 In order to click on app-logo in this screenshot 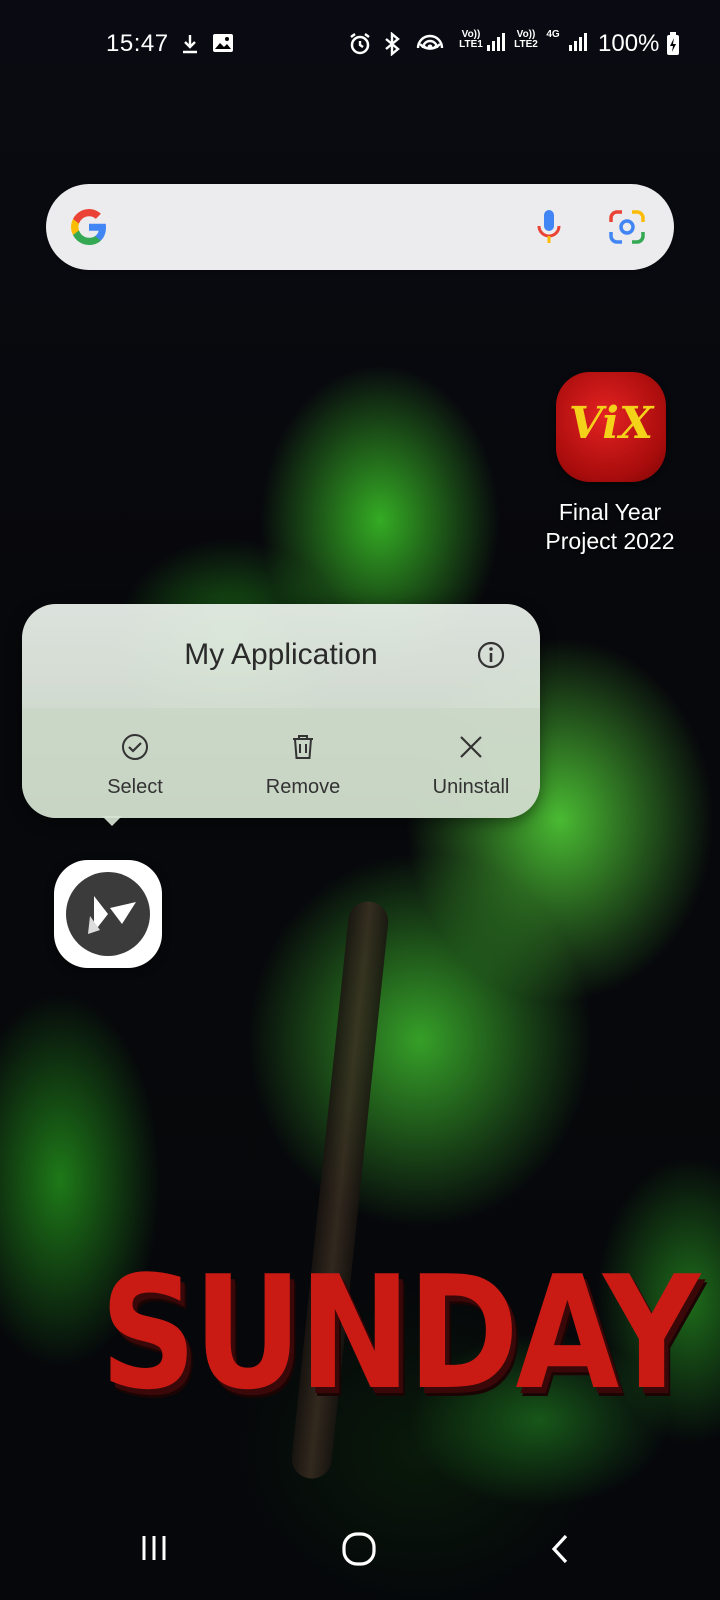, I will do `click(108, 914)`.